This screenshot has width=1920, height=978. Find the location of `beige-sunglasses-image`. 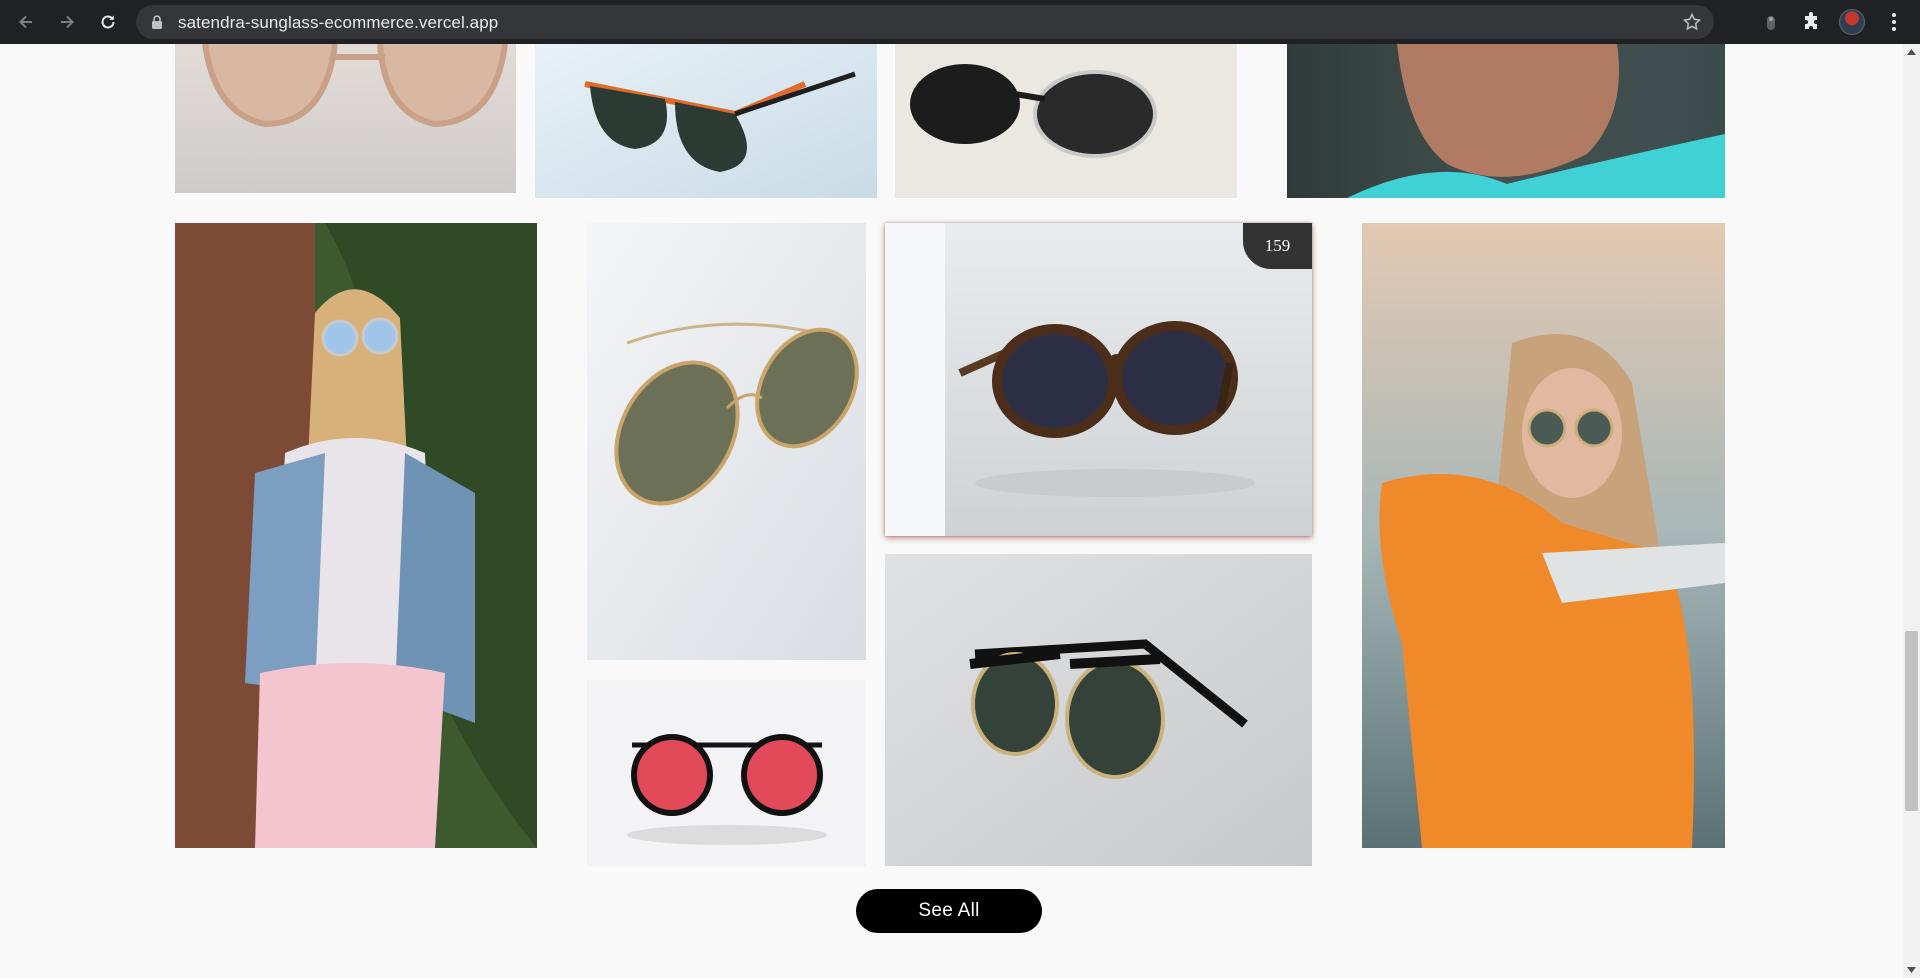

beige-sunglasses-image is located at coordinates (345, 118).